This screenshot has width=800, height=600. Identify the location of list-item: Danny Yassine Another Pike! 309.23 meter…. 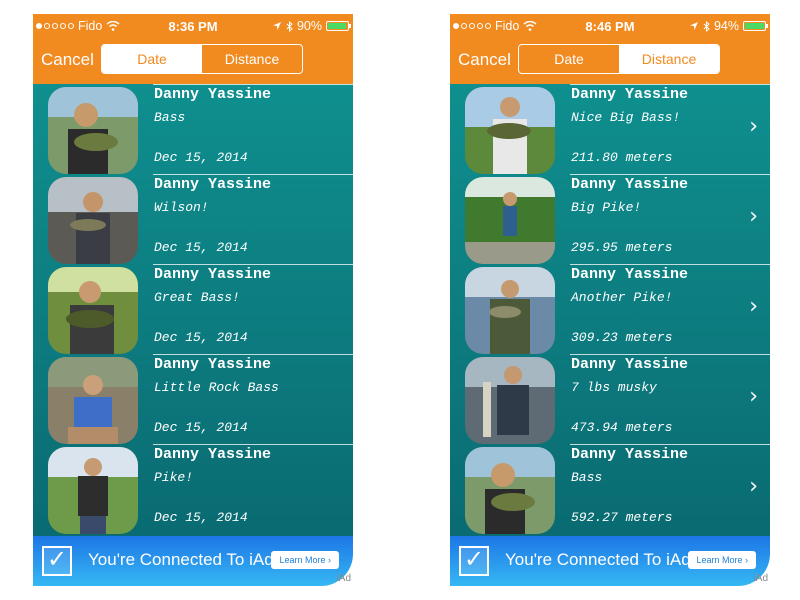
(610, 309).